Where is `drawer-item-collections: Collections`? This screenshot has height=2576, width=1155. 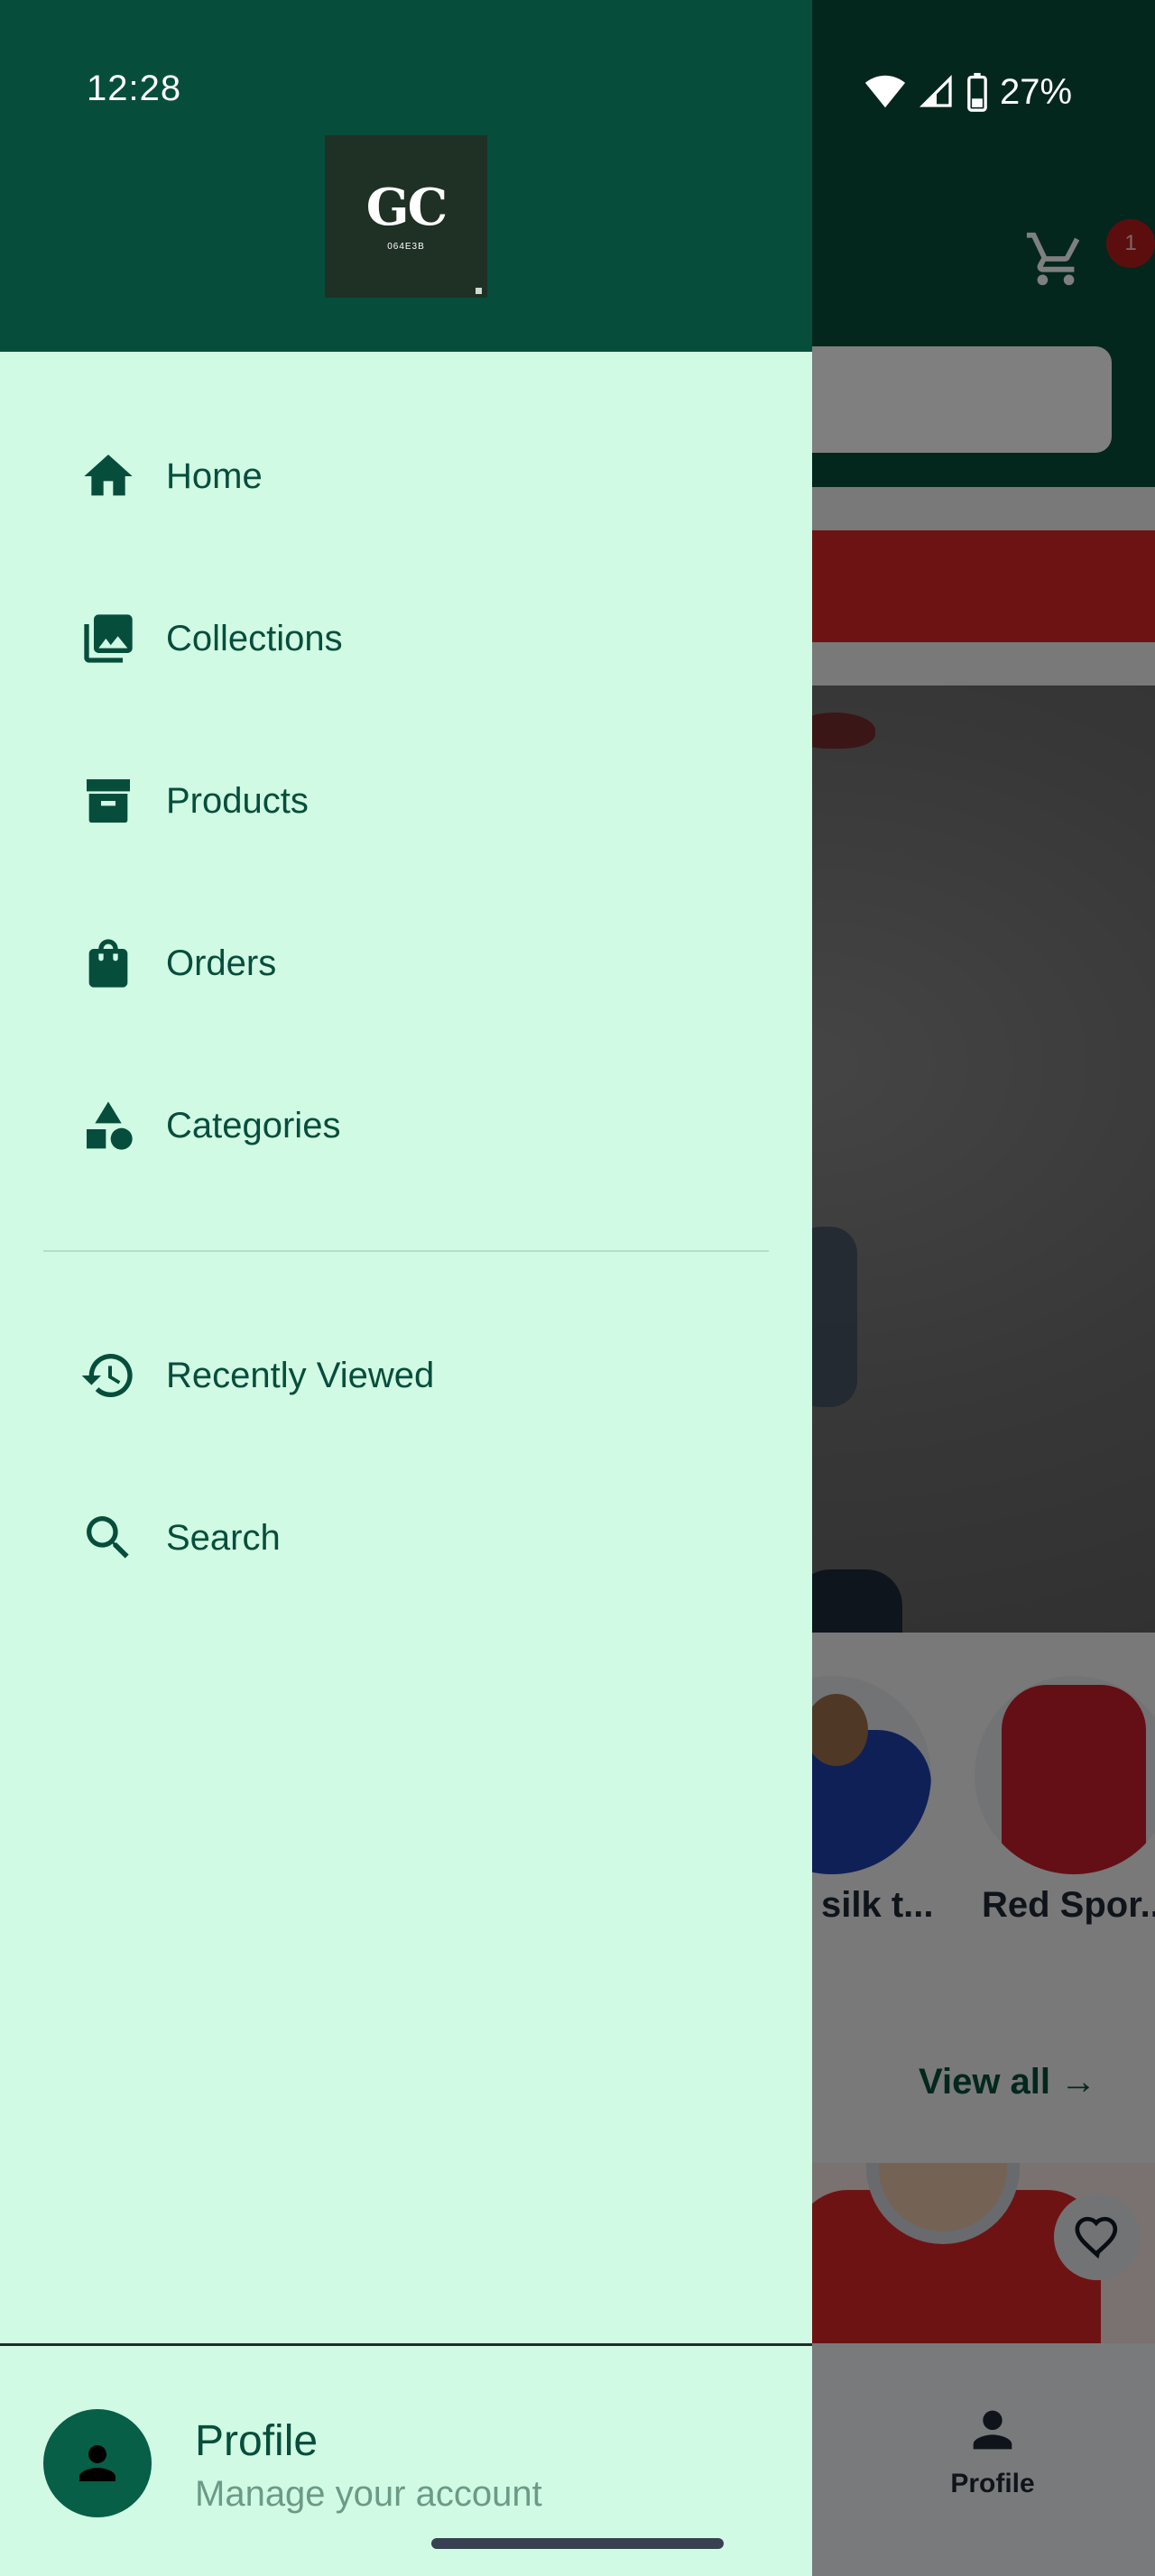
drawer-item-collections: Collections is located at coordinates (406, 638).